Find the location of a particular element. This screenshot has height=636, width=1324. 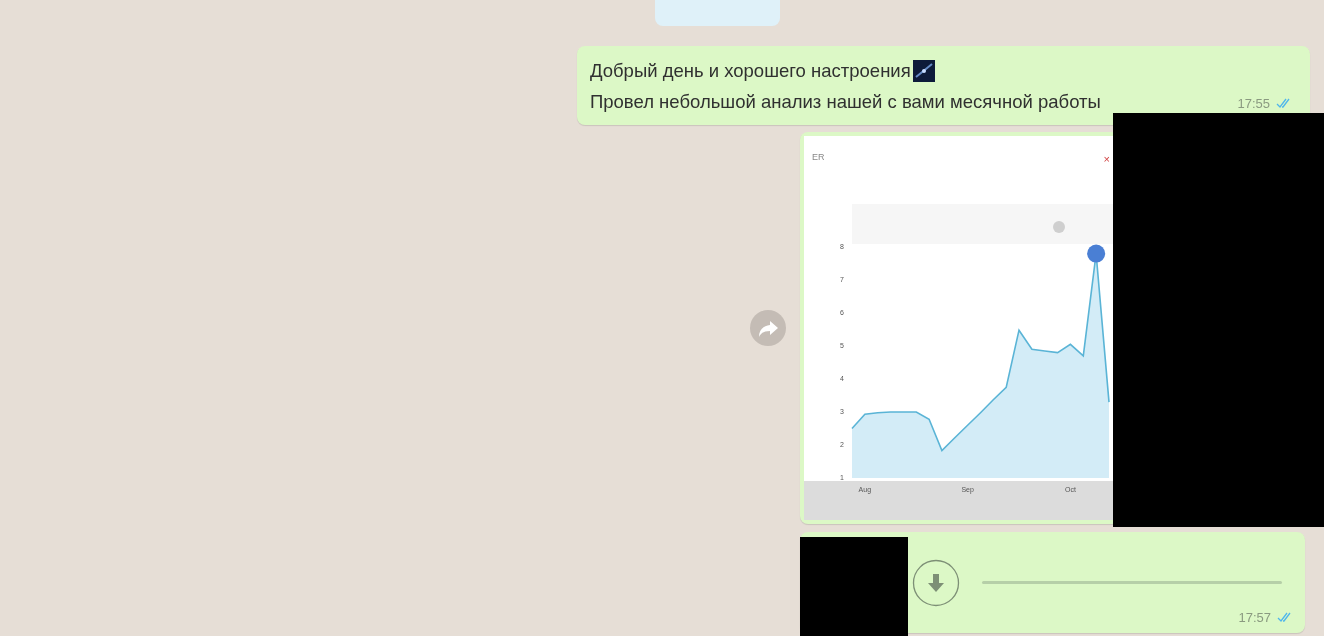

message-time: 17:55 is located at coordinates (1253, 103).